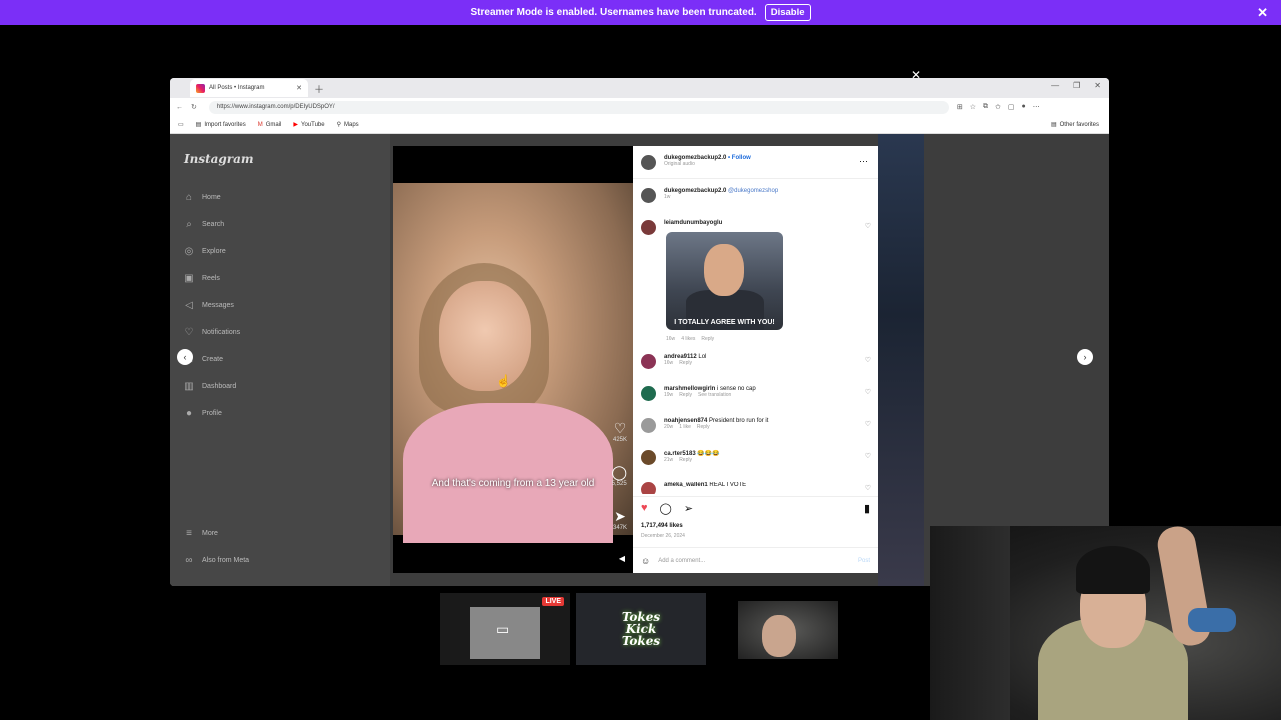 Image resolution: width=1281 pixels, height=720 pixels. I want to click on nav-search: ⌕ Search, so click(204, 224).